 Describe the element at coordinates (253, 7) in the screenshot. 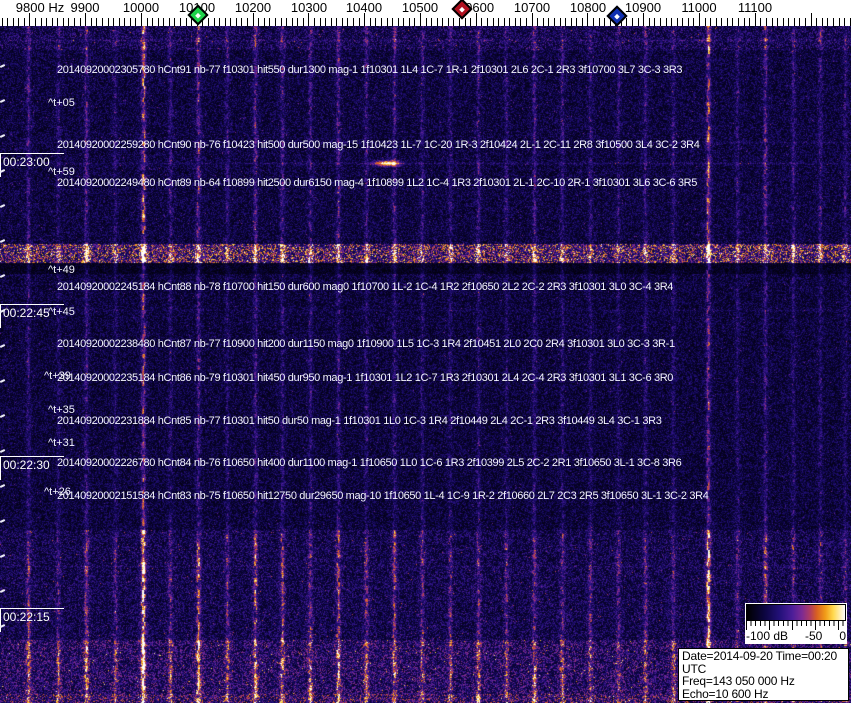

I see `axis-frequency-label: 10200` at that location.